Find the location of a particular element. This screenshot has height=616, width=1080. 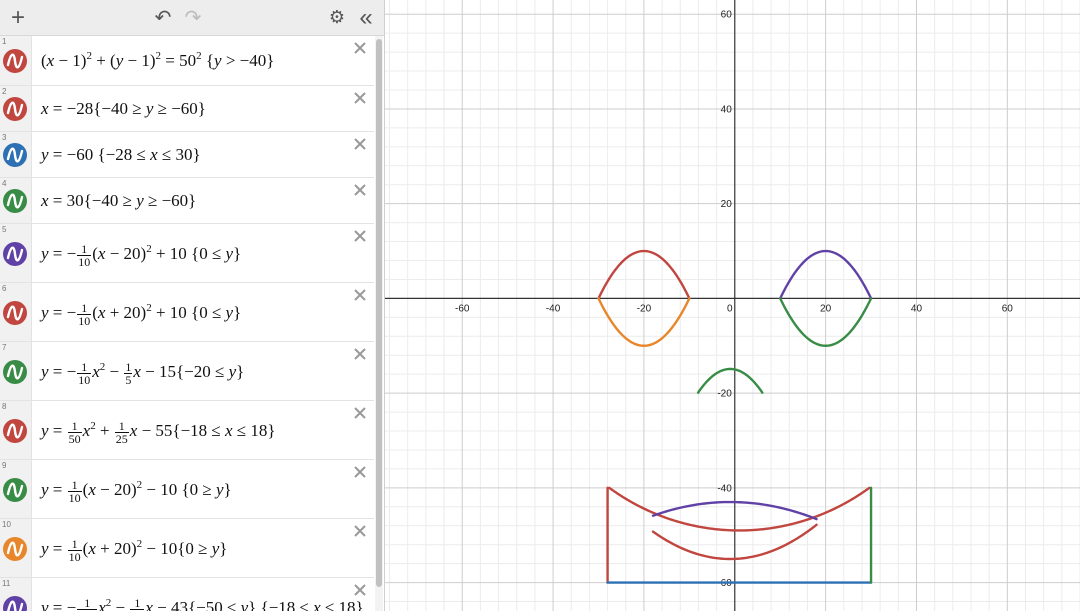

expression-gutter: 3 is located at coordinates (16, 154).